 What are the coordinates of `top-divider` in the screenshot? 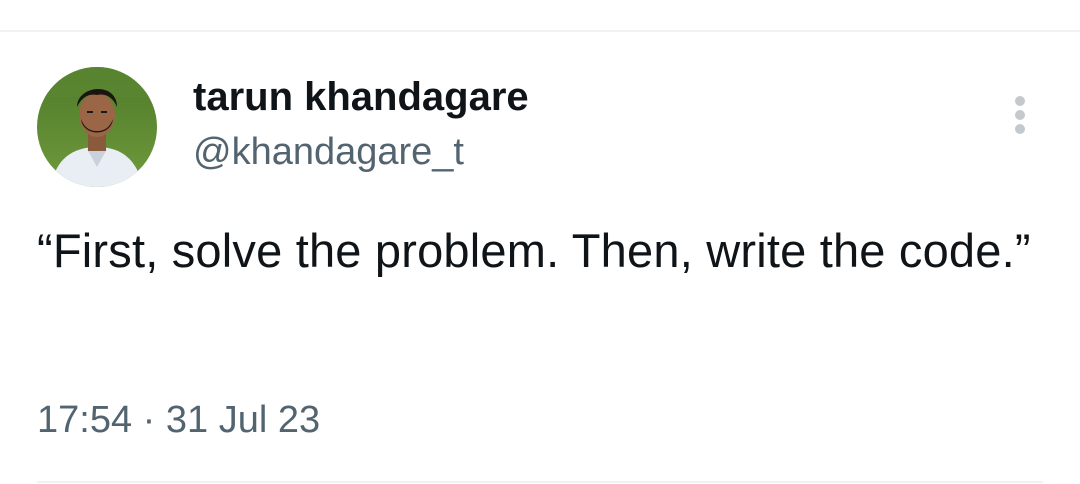 It's located at (540, 31).